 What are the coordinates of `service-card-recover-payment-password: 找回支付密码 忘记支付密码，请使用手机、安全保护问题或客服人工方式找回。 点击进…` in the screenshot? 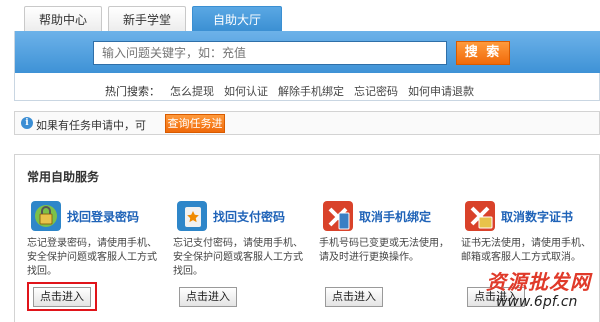 It's located at (241, 261).